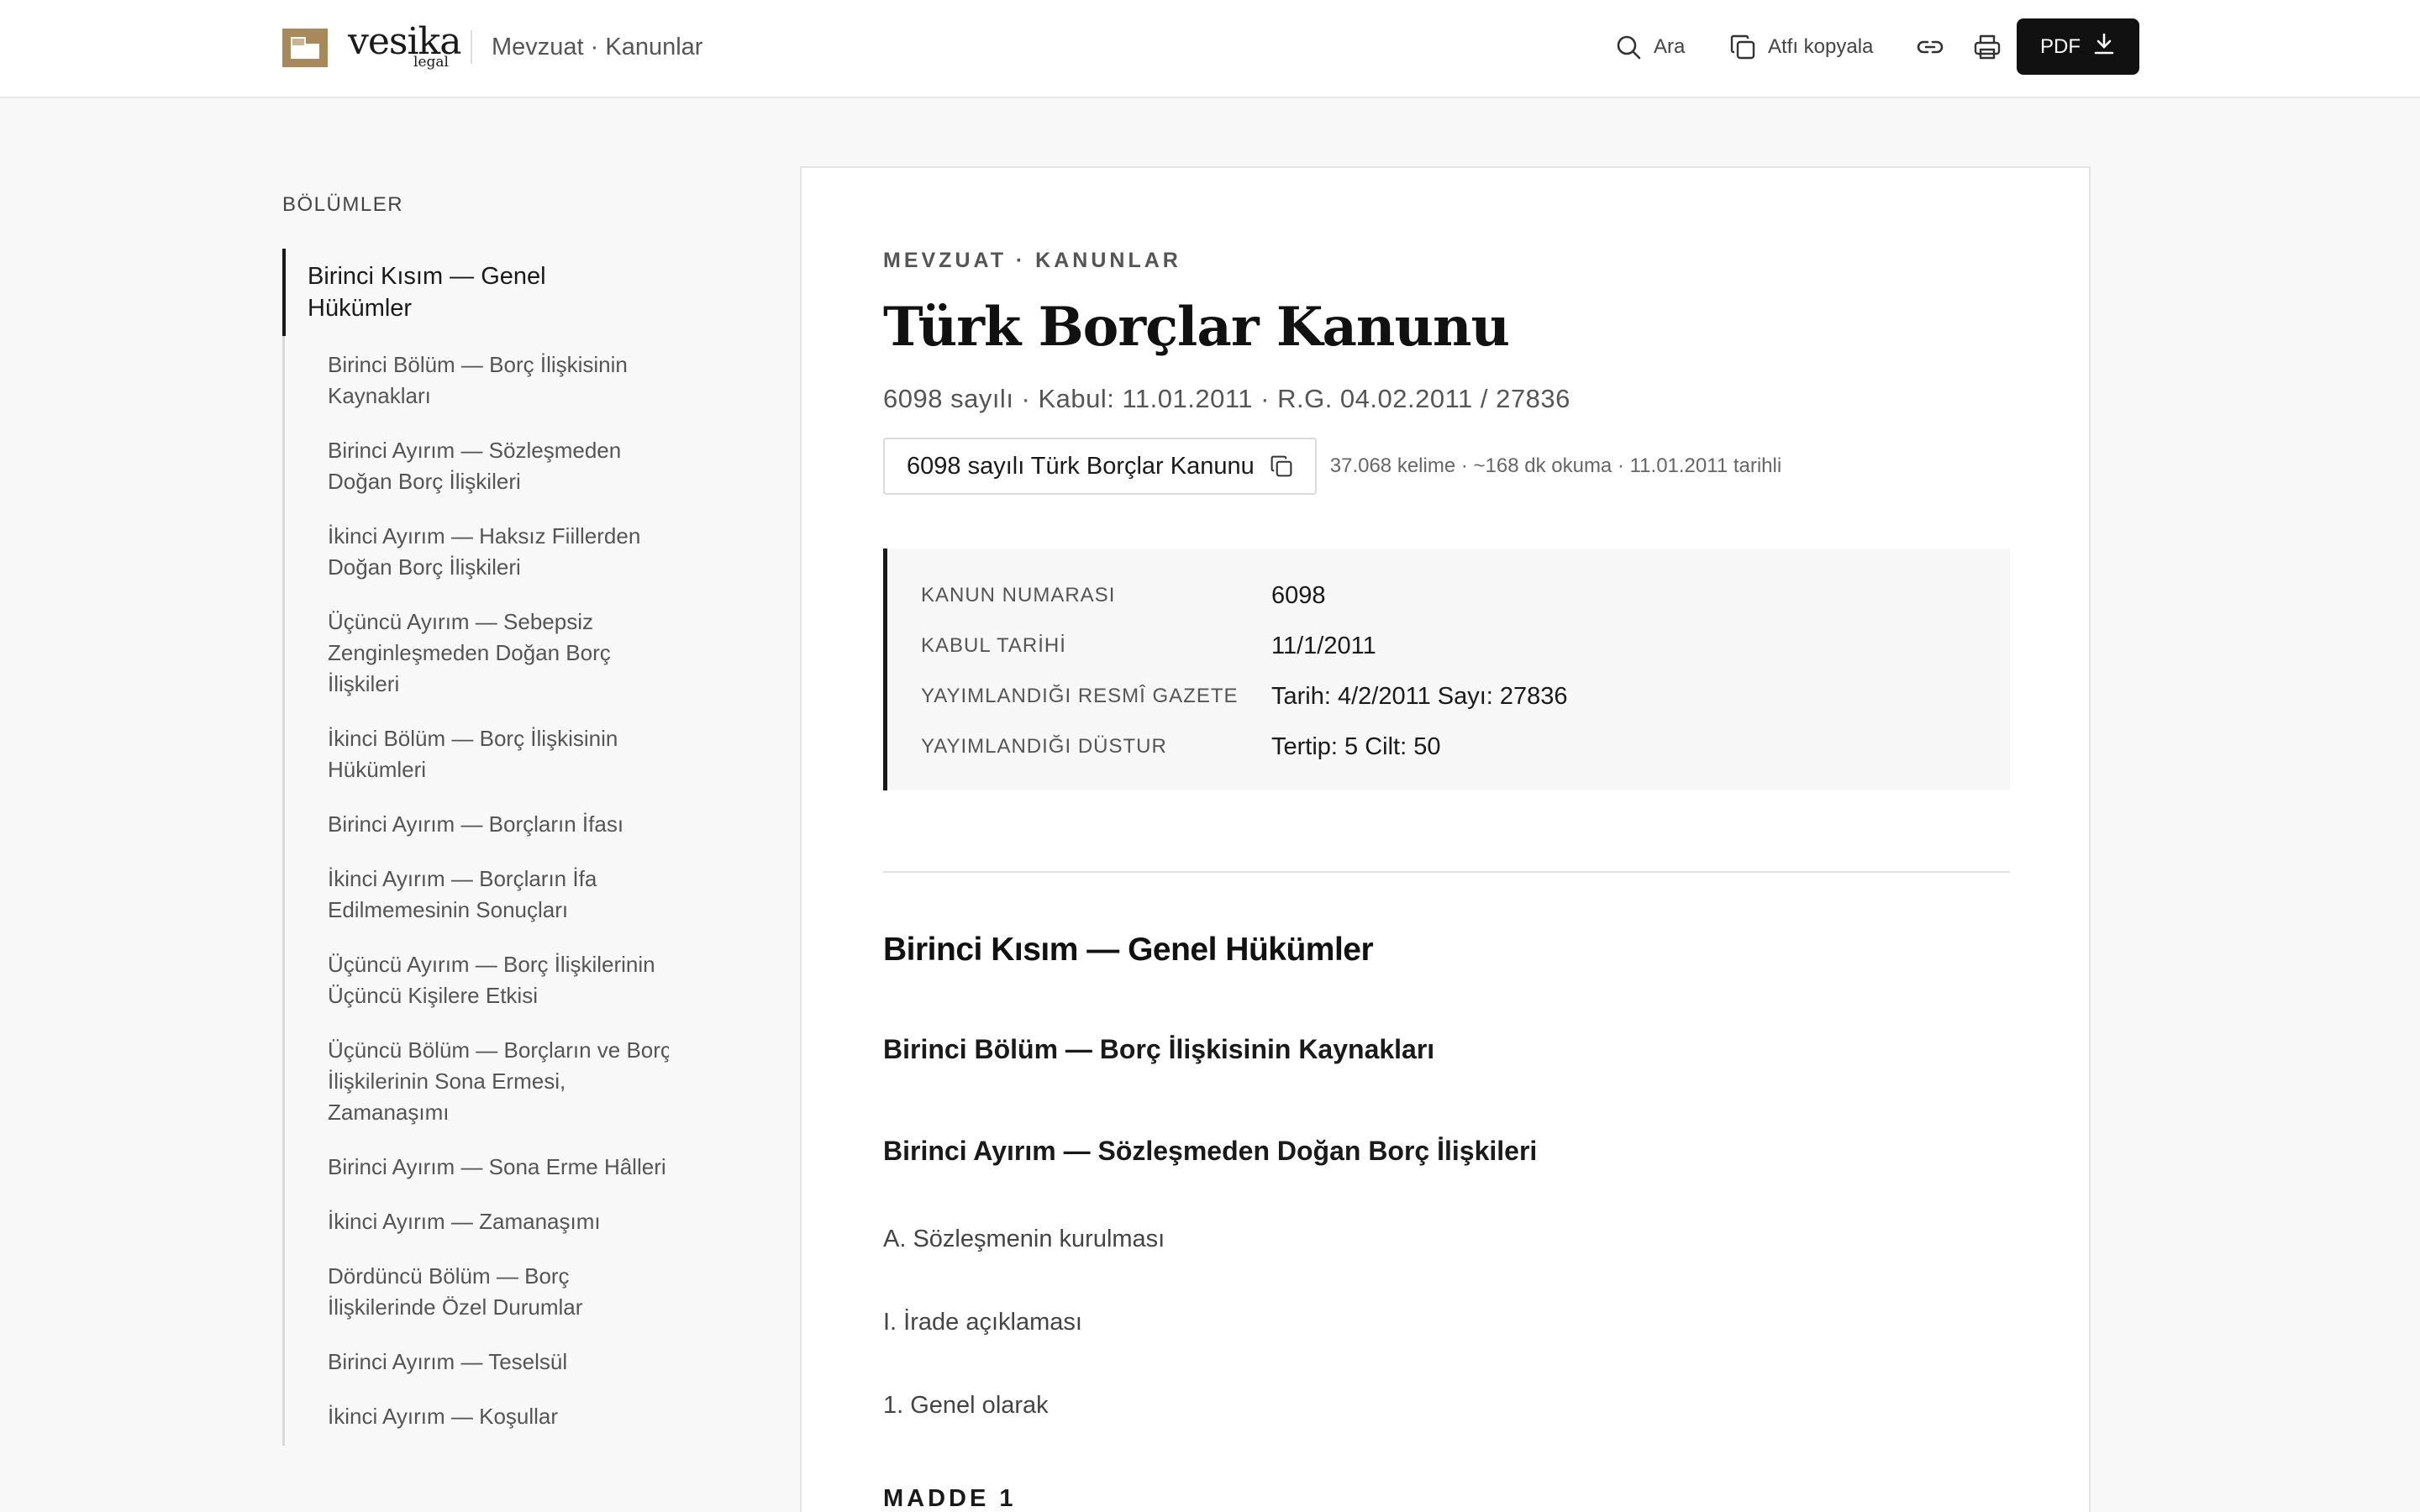  What do you see at coordinates (1081, 466) in the screenshot?
I see `citation-text: 6098 sayılı Türk Borçlar Kanunu` at bounding box center [1081, 466].